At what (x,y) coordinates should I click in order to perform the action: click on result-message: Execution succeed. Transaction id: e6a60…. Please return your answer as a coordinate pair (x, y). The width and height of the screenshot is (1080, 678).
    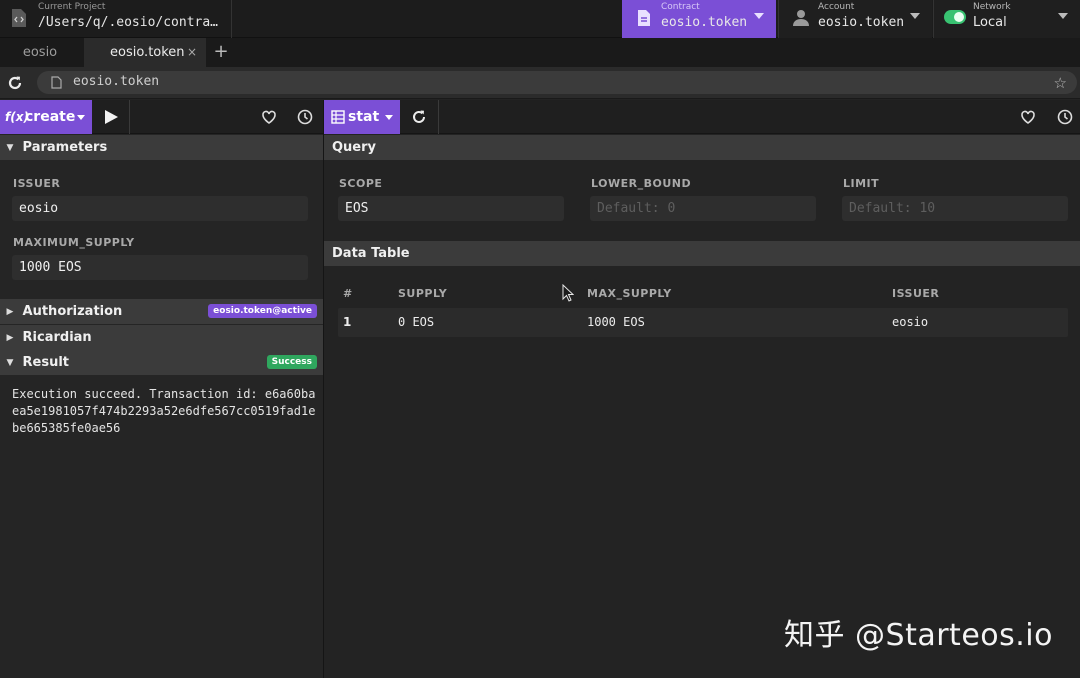
    Looking at the image, I should click on (164, 411).